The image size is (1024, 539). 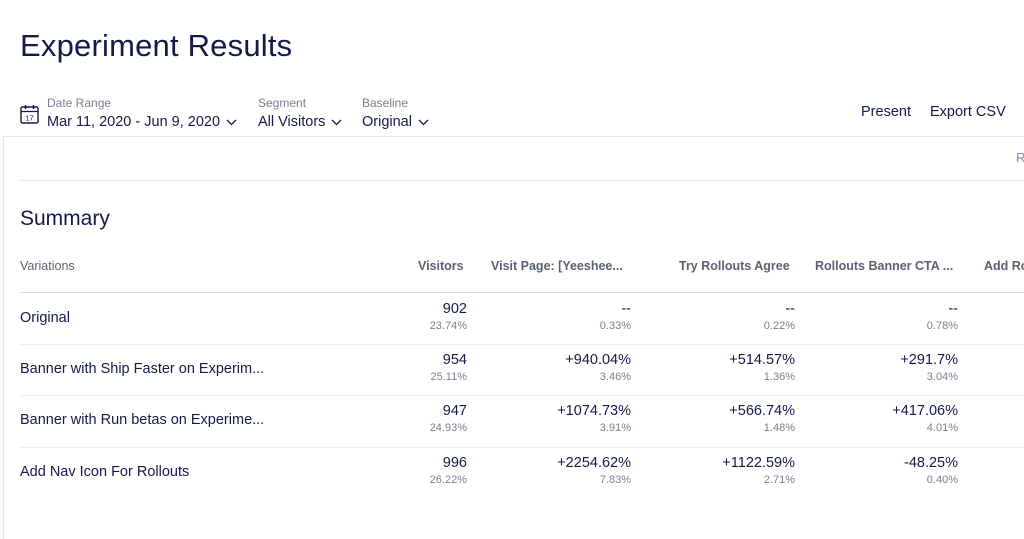 What do you see at coordinates (615, 377) in the screenshot?
I see `metric-conversion-rate: 3.46%` at bounding box center [615, 377].